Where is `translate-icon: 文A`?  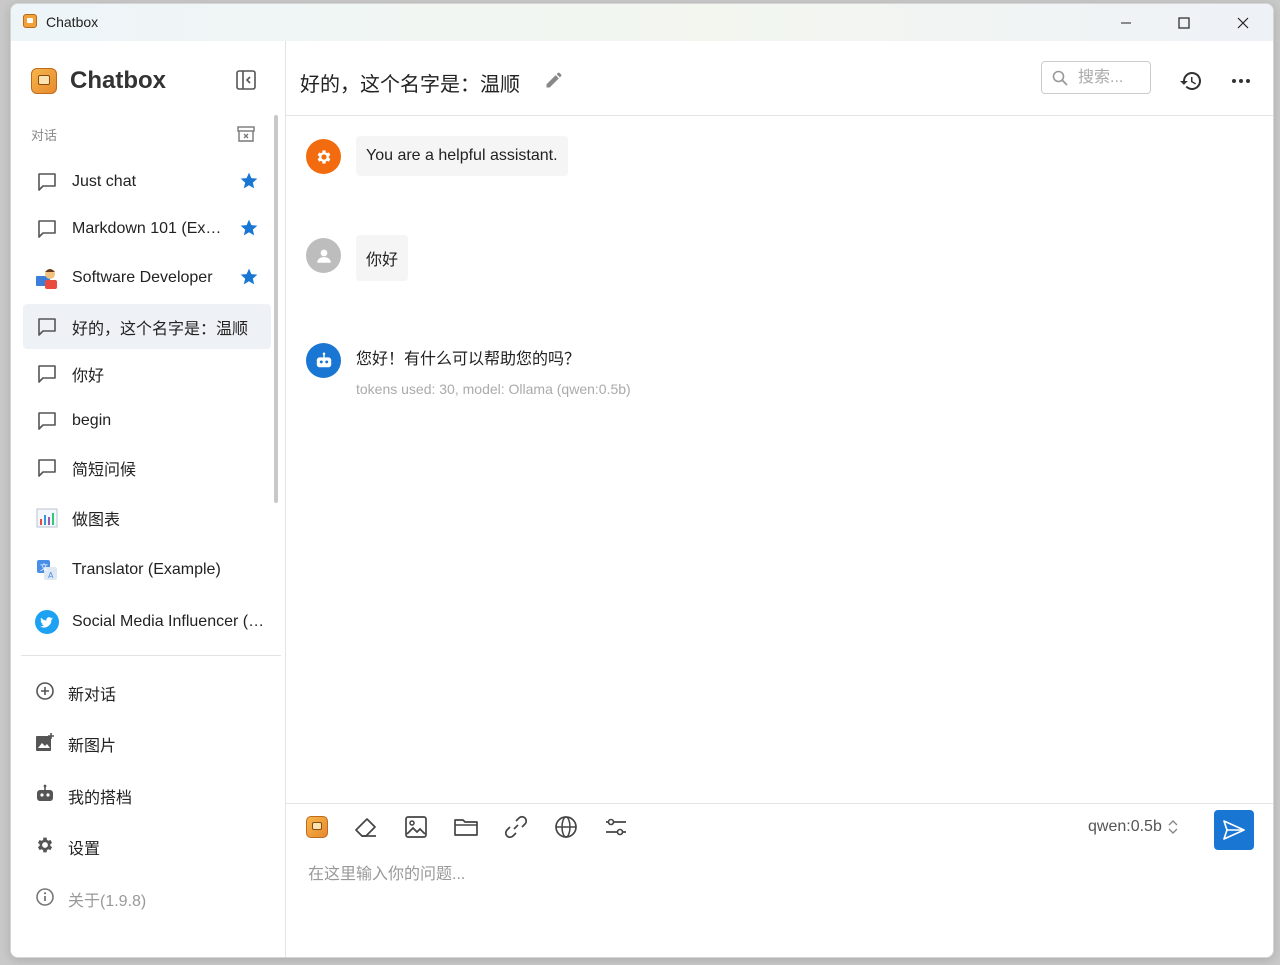 translate-icon: 文A is located at coordinates (47, 570).